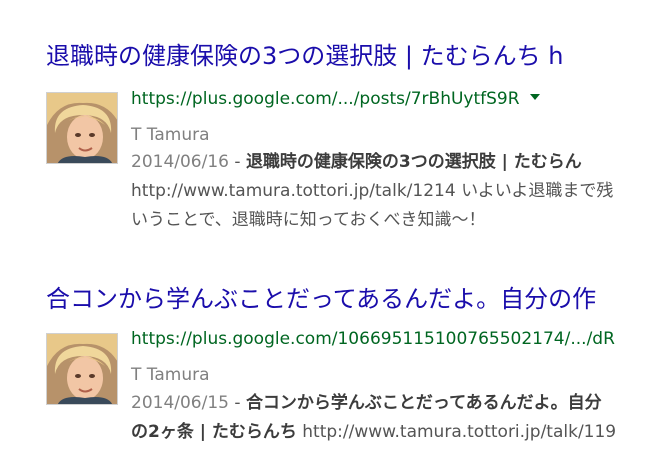 The image size is (650, 472). I want to click on snippet-line-1: 2014/06/16 - 退職時の健康保険の3つの選択肢 | たむらん, so click(372, 162).